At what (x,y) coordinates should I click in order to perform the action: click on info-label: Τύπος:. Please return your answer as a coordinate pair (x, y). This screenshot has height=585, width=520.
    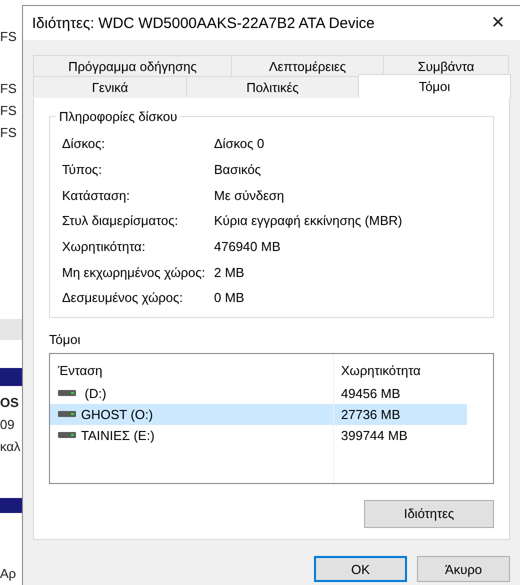
    Looking at the image, I should click on (82, 170).